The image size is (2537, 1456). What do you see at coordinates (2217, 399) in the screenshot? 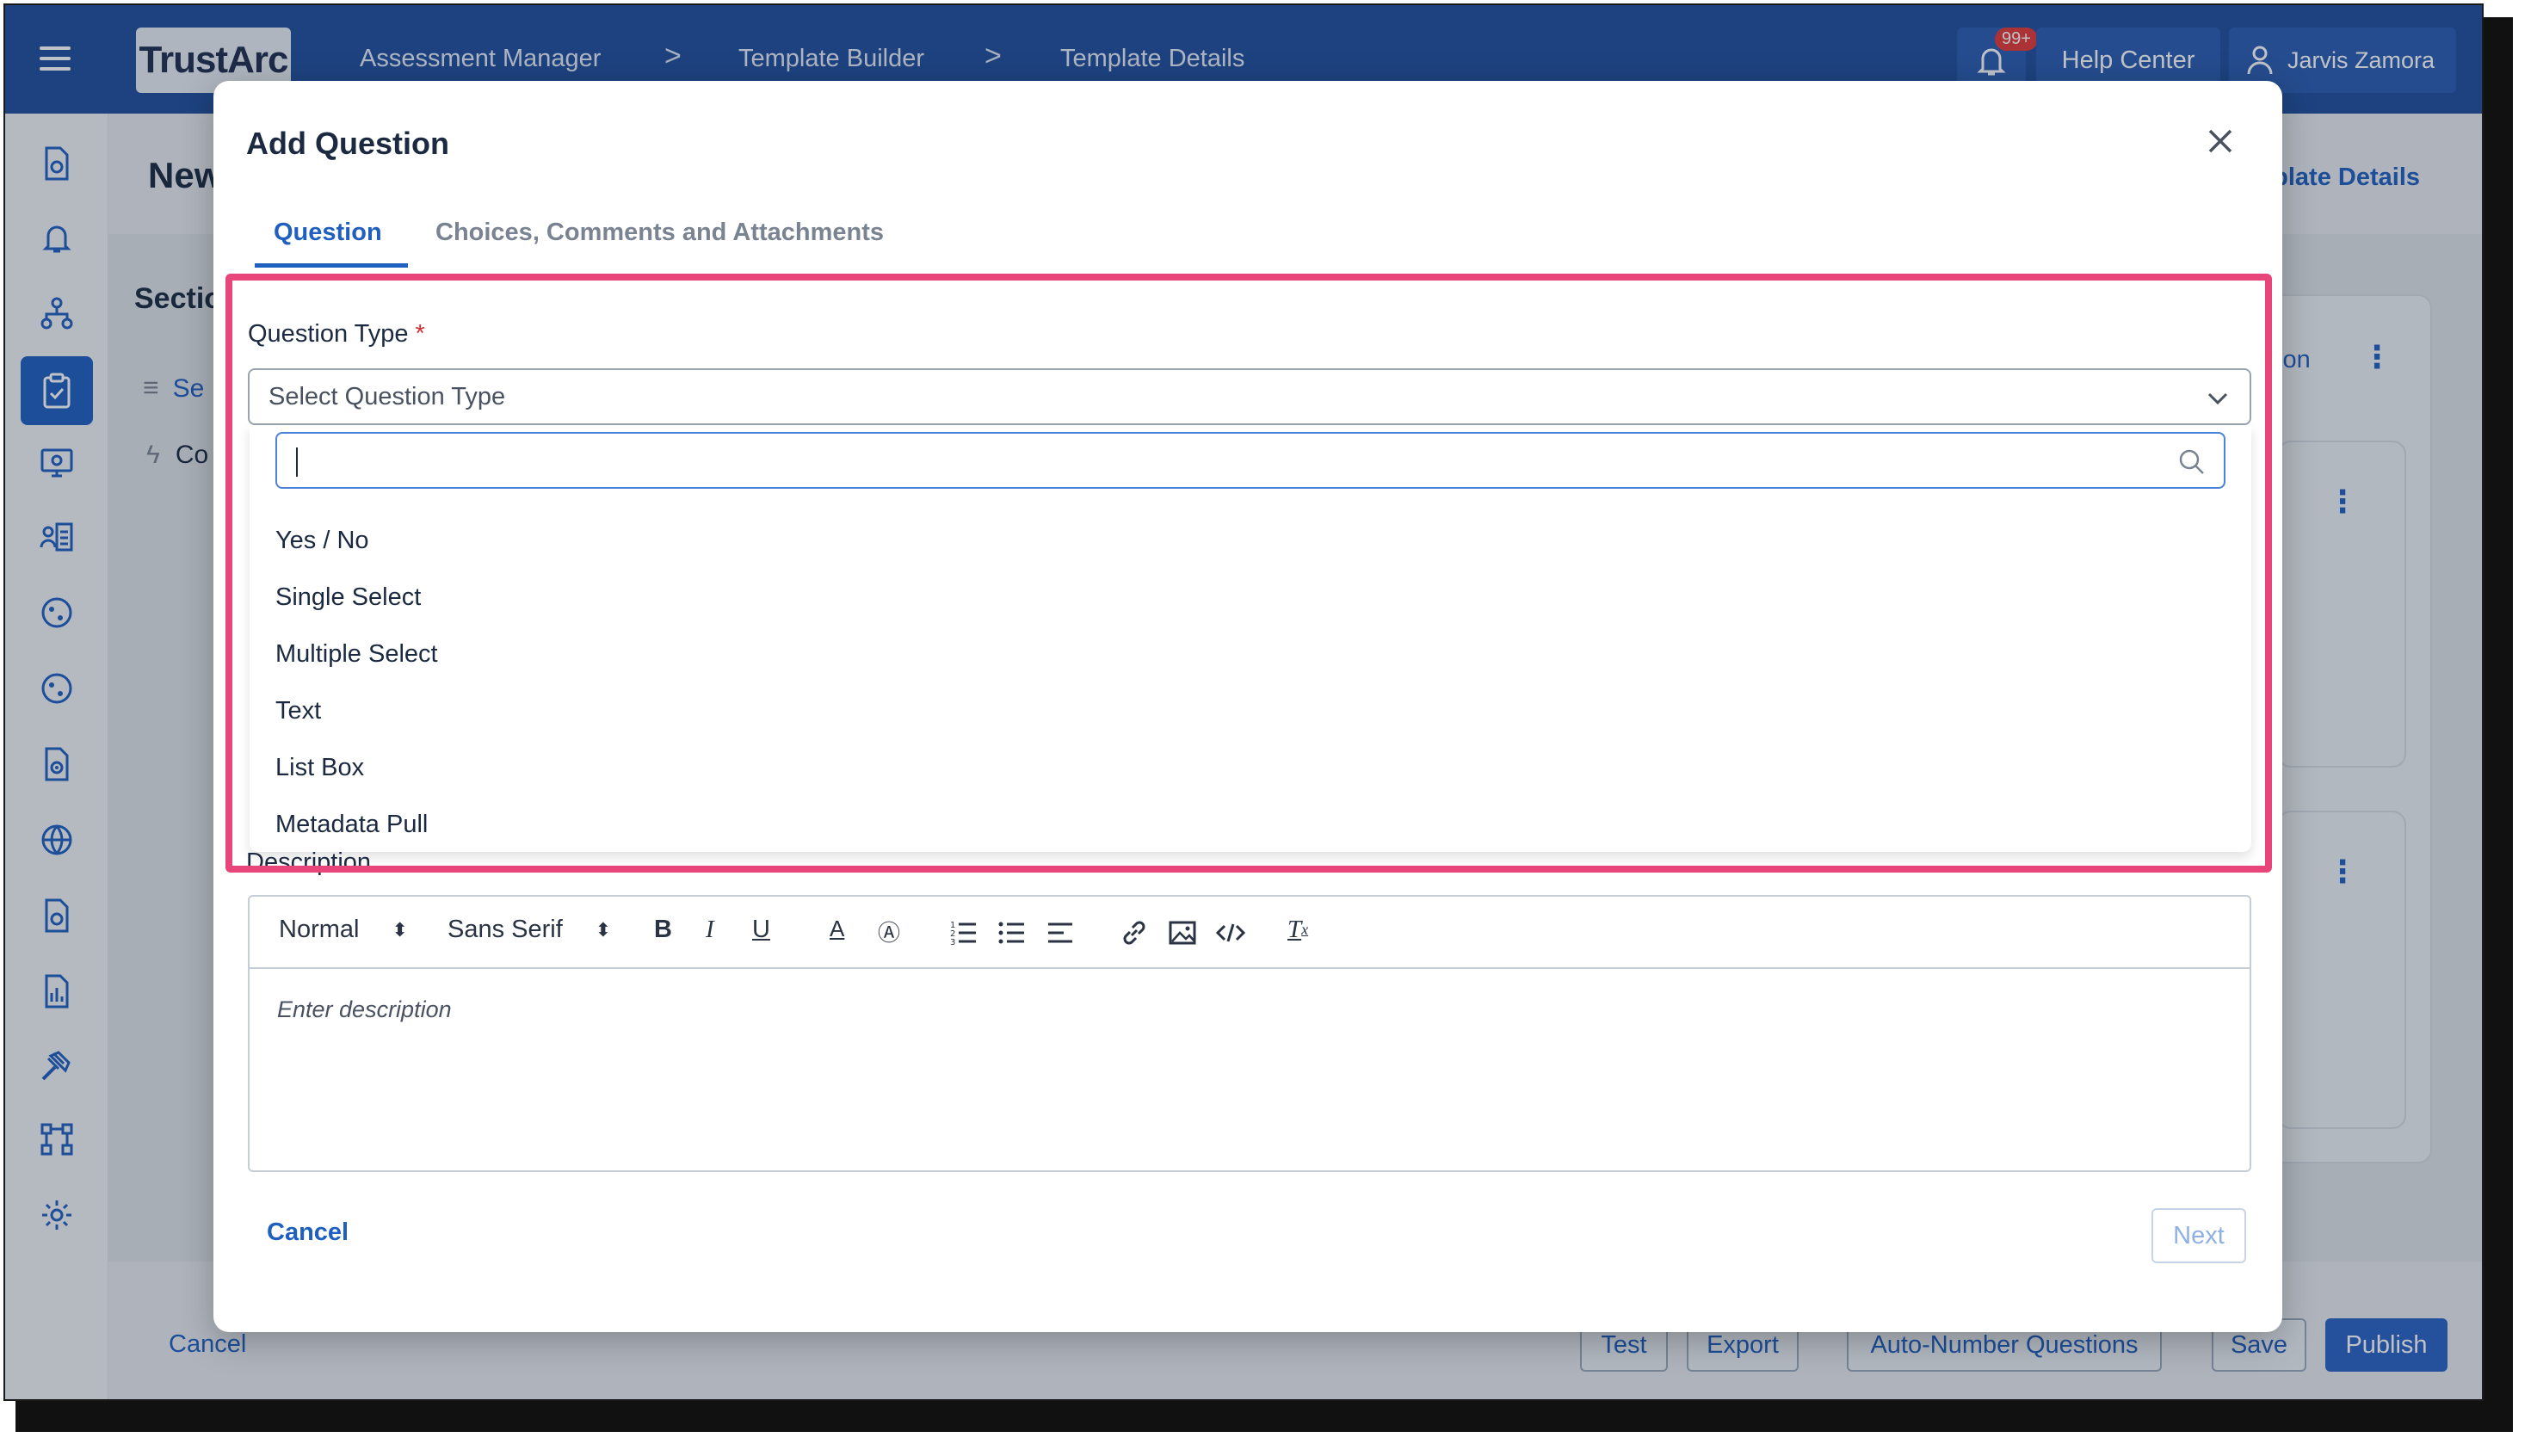
I see `chevron-down-icon` at bounding box center [2217, 399].